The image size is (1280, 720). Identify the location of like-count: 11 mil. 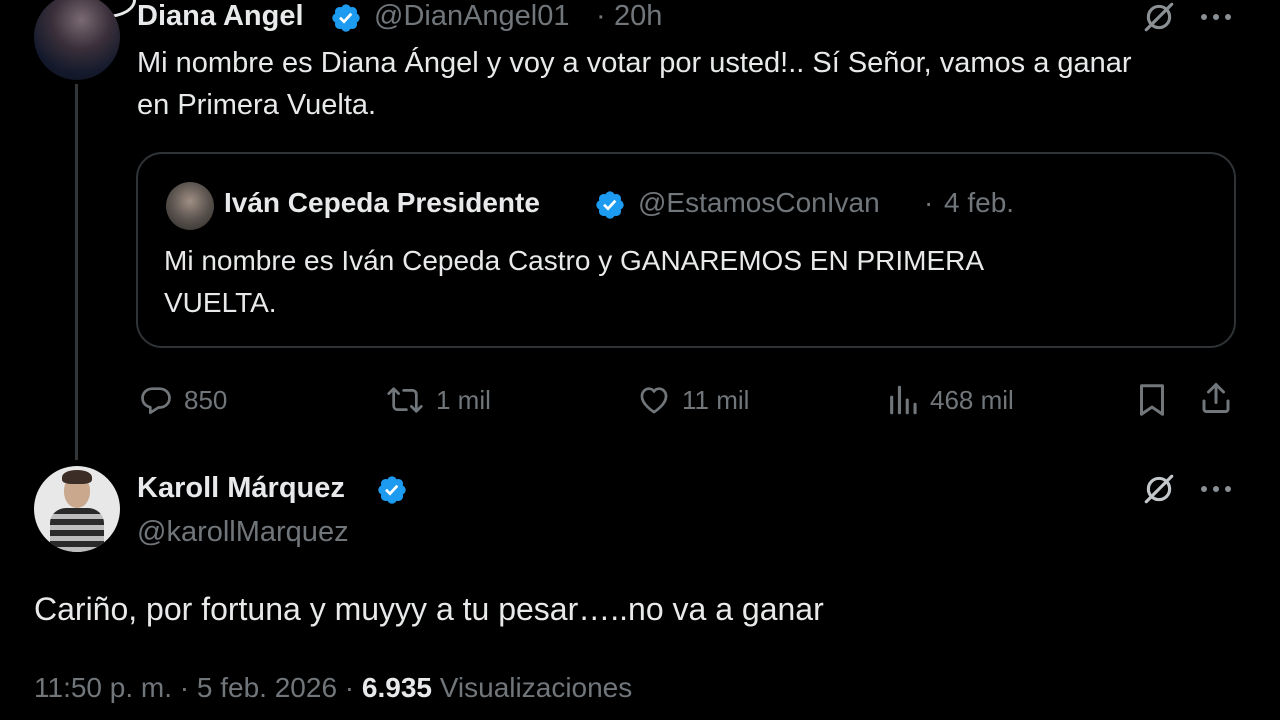
(716, 399).